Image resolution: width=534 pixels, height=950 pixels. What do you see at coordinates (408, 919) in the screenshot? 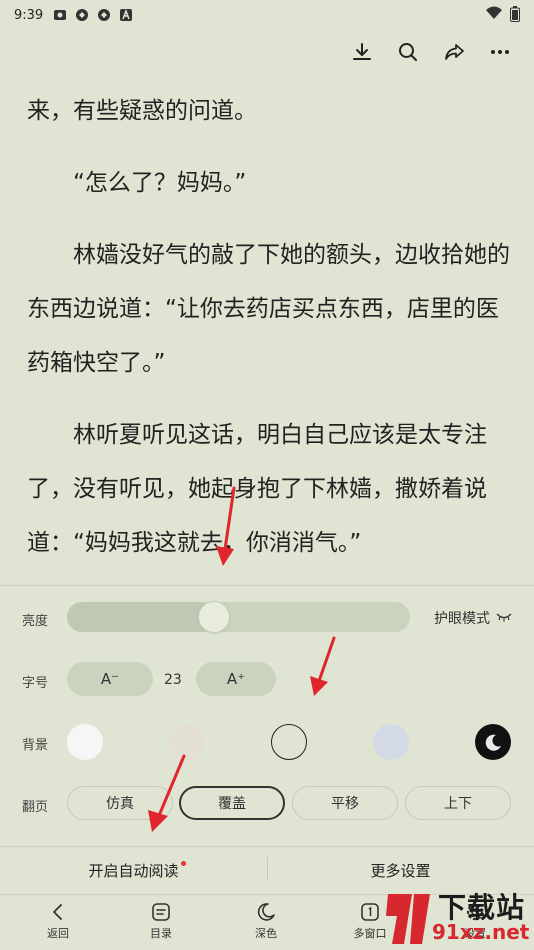
I see `watermark-logo` at bounding box center [408, 919].